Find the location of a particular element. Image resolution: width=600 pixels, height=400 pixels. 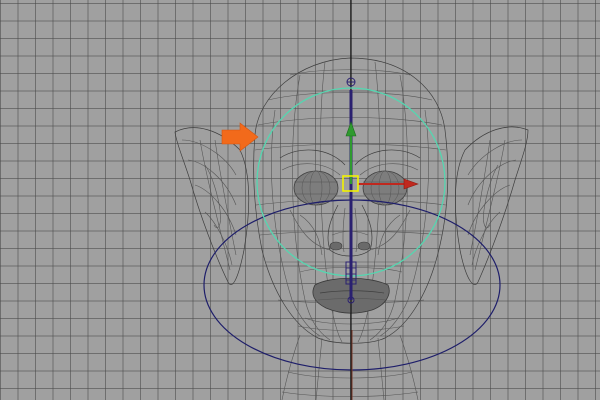

right-eye-mesh is located at coordinates (385, 188).